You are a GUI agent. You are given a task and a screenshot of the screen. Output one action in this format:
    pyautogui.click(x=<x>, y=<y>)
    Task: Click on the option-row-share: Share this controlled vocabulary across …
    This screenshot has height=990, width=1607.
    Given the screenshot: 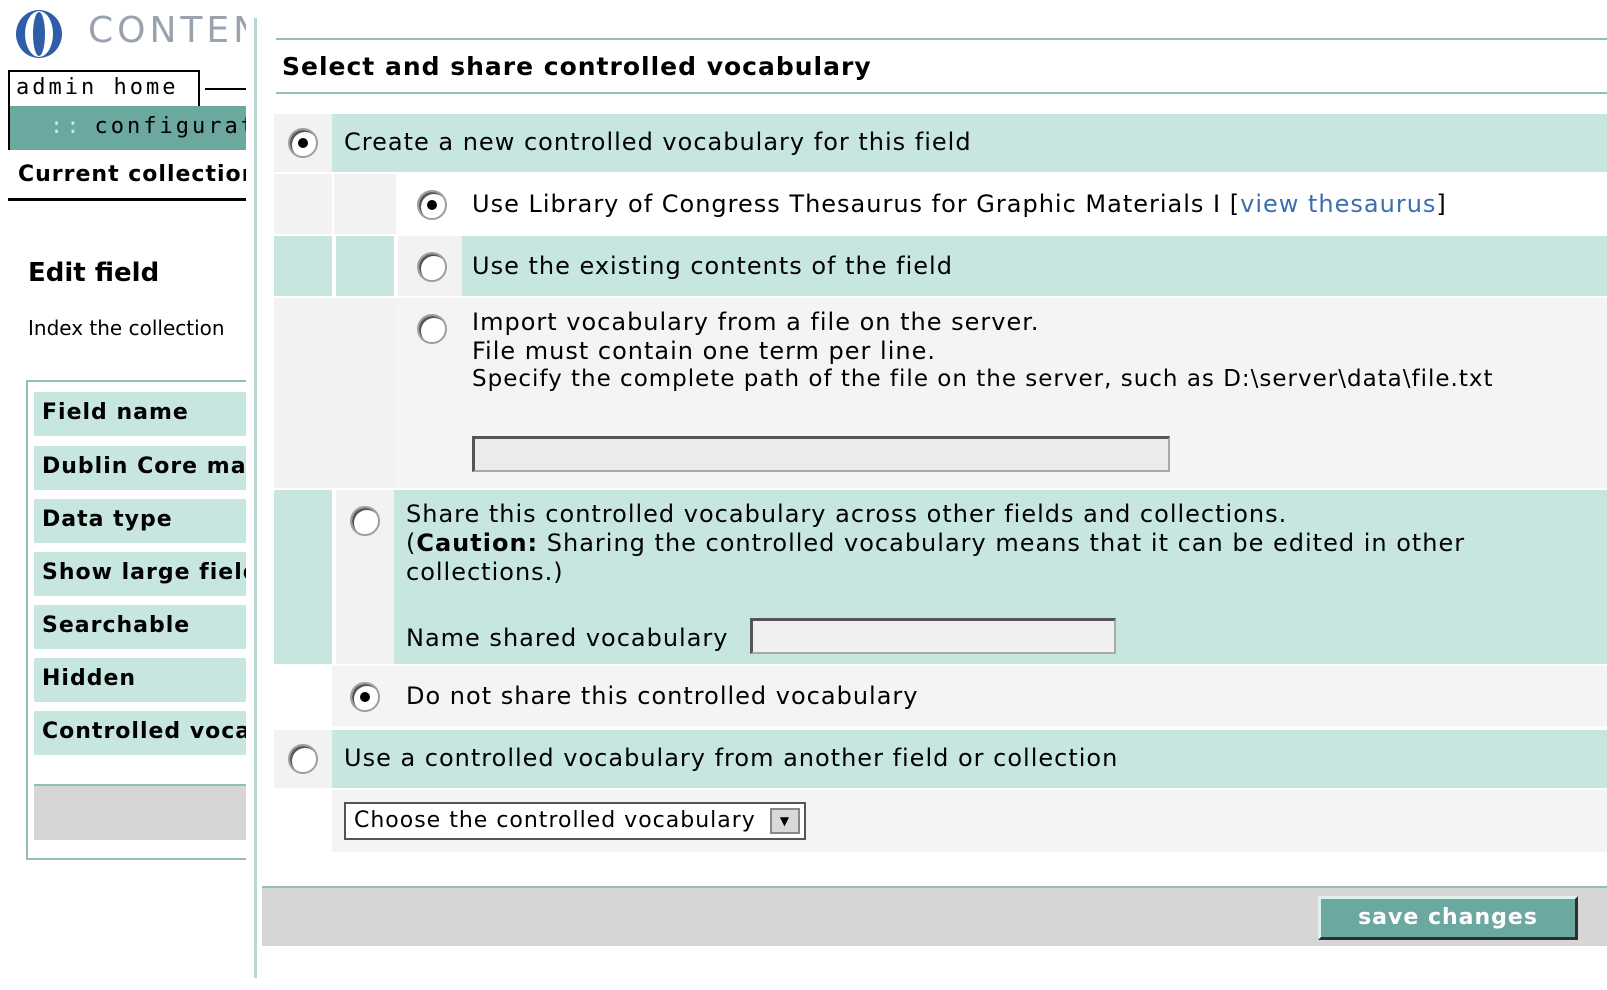 What is the action you would take?
    pyautogui.click(x=940, y=577)
    